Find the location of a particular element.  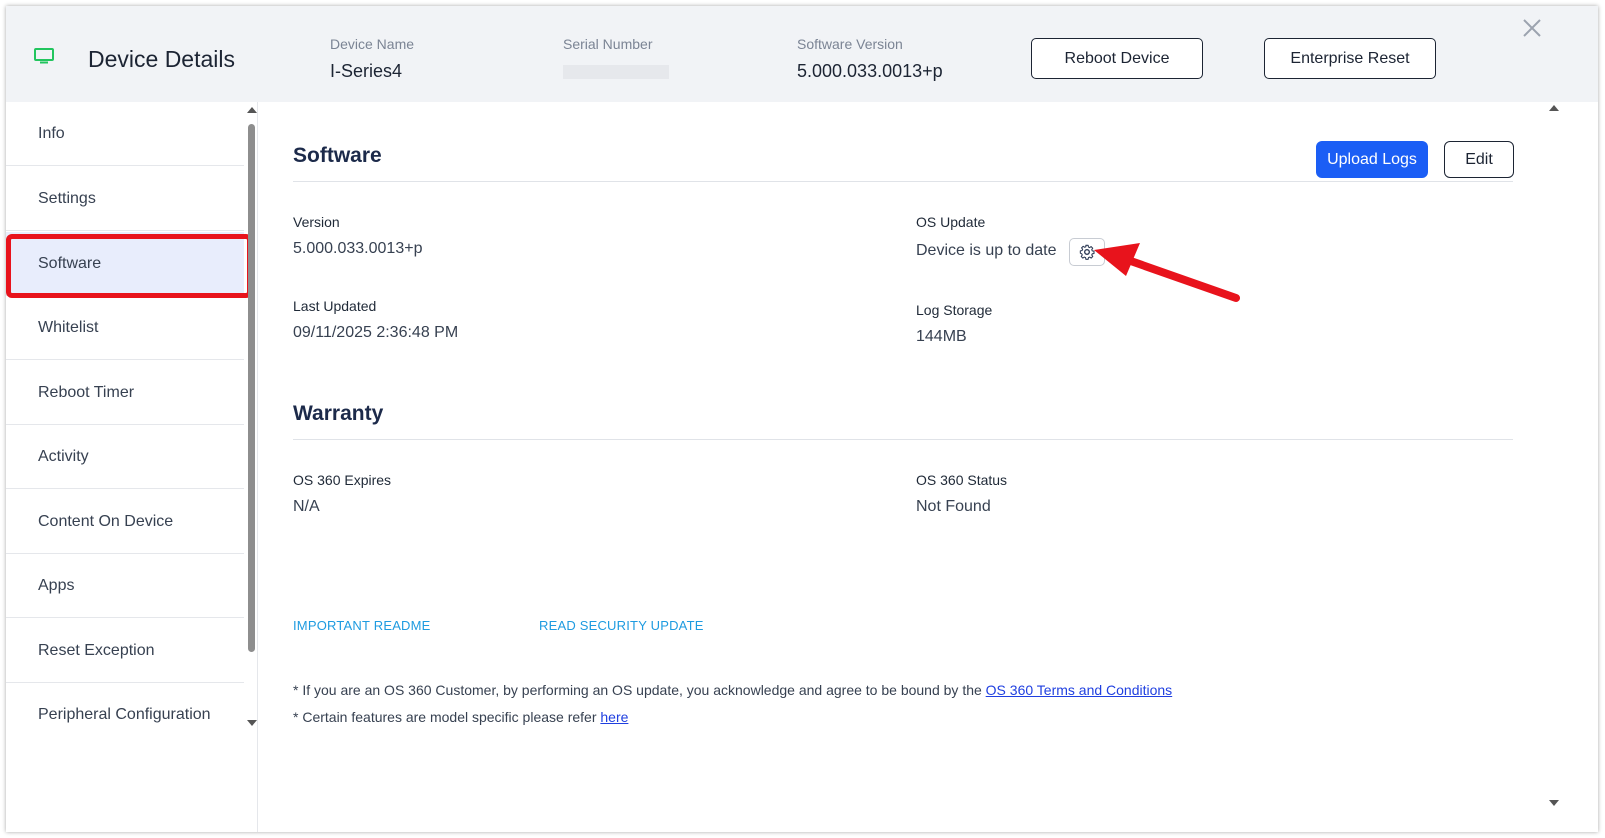

sidebar-item-label: Content On Device is located at coordinates (106, 521).